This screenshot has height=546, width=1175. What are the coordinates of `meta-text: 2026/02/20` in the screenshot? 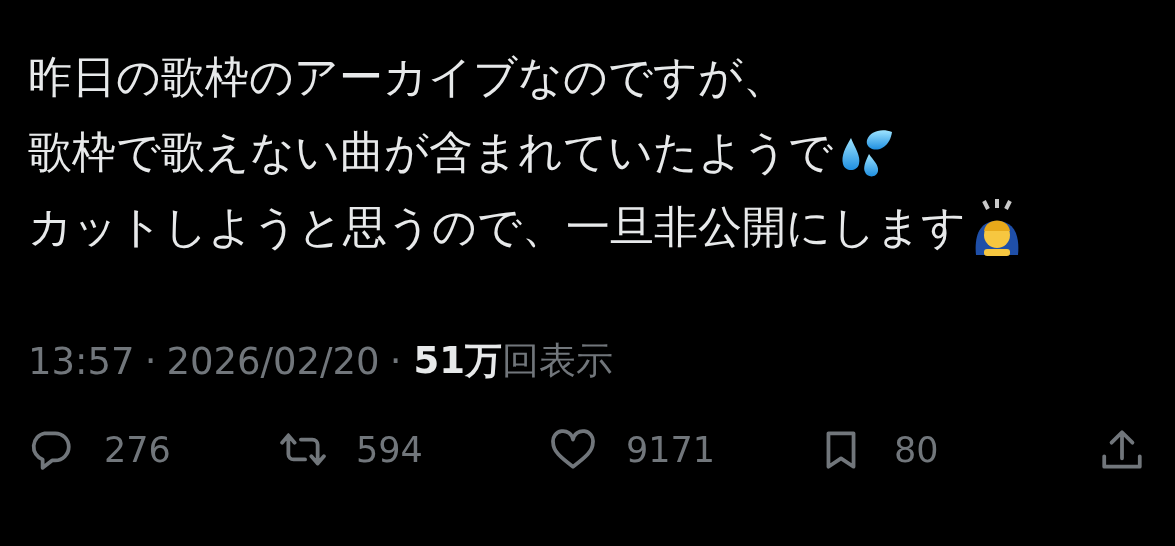 It's located at (273, 361).